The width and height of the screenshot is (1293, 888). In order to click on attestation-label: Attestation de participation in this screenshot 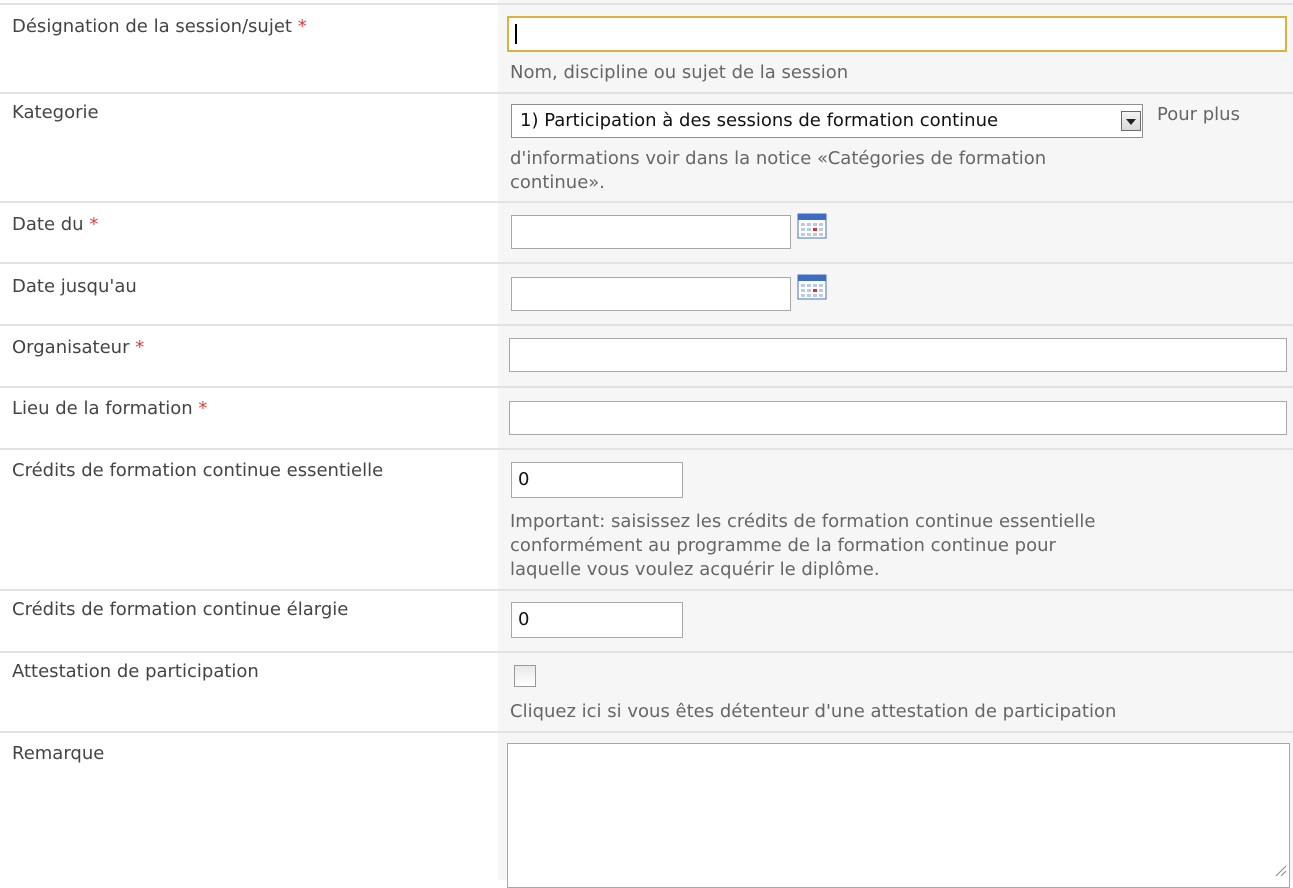, I will do `click(135, 671)`.